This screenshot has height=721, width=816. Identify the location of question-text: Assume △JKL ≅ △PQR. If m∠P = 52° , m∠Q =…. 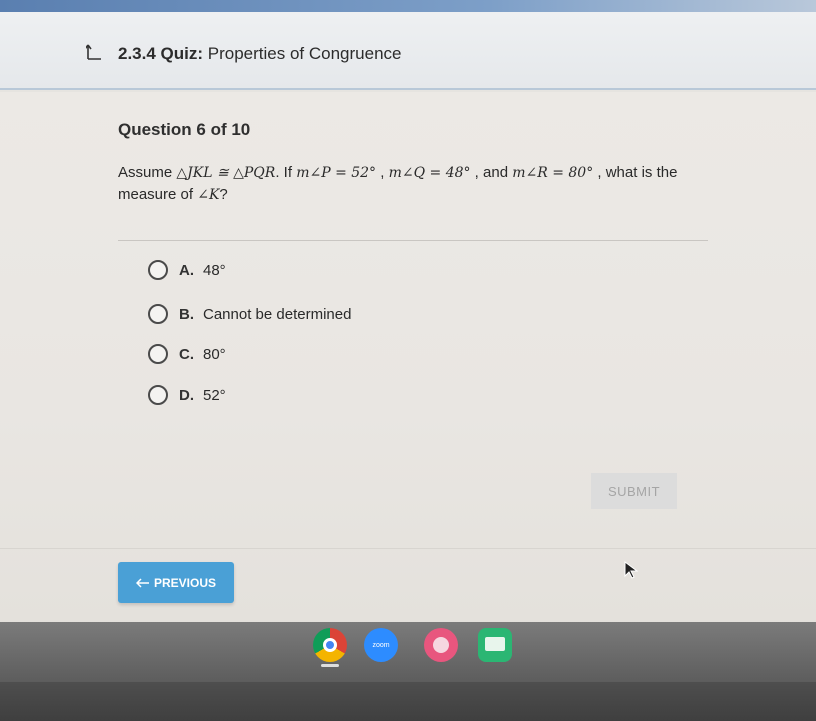
(418, 184).